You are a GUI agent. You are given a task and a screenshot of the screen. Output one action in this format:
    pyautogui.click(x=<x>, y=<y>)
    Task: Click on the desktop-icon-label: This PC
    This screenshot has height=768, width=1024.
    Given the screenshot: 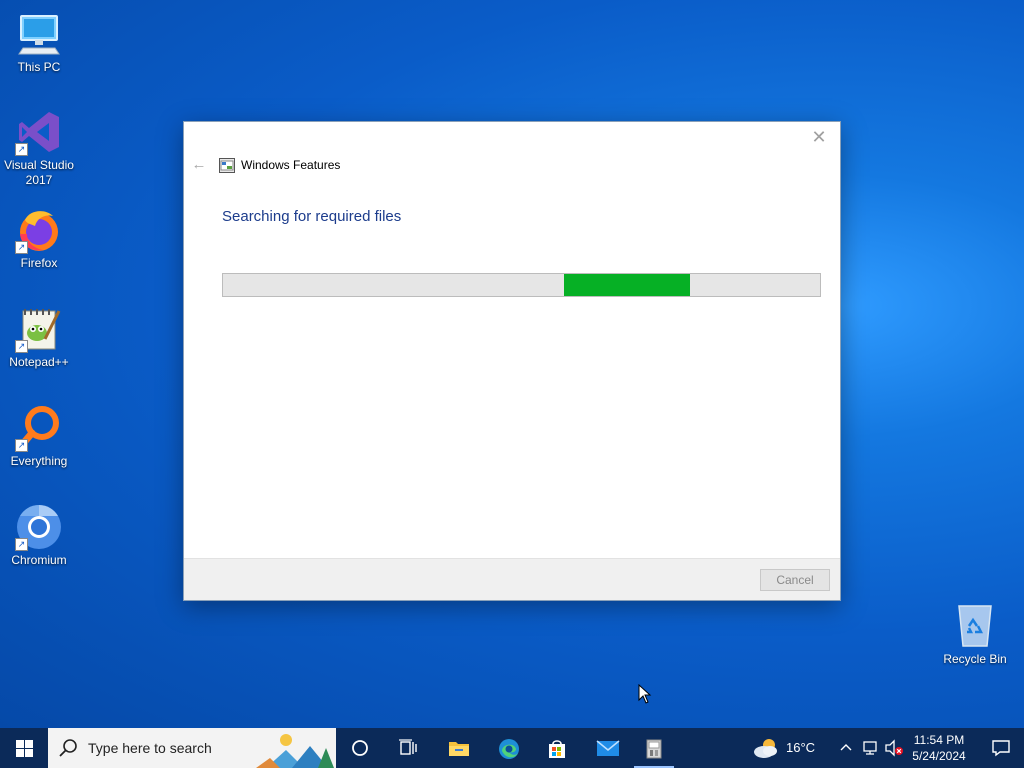 What is the action you would take?
    pyautogui.click(x=39, y=67)
    